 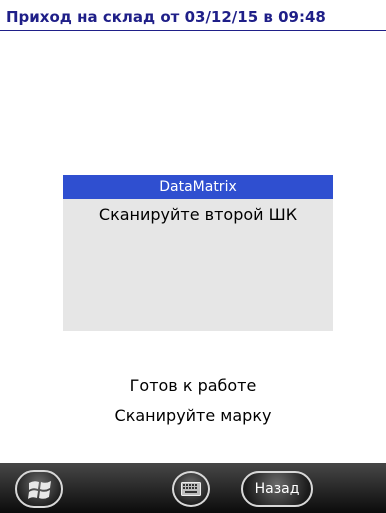 I want to click on scan-panel-header: DataMatrix, so click(x=198, y=187).